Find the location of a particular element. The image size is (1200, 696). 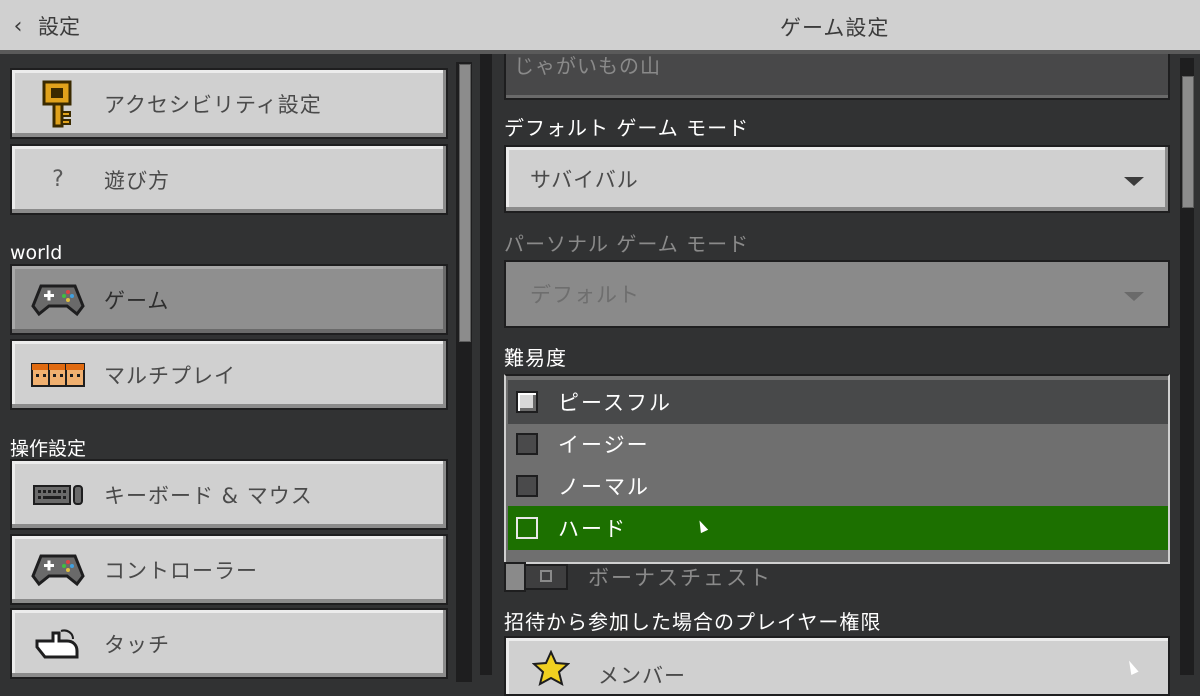

difficulty-option-peaceful: ピースフル is located at coordinates (838, 402).